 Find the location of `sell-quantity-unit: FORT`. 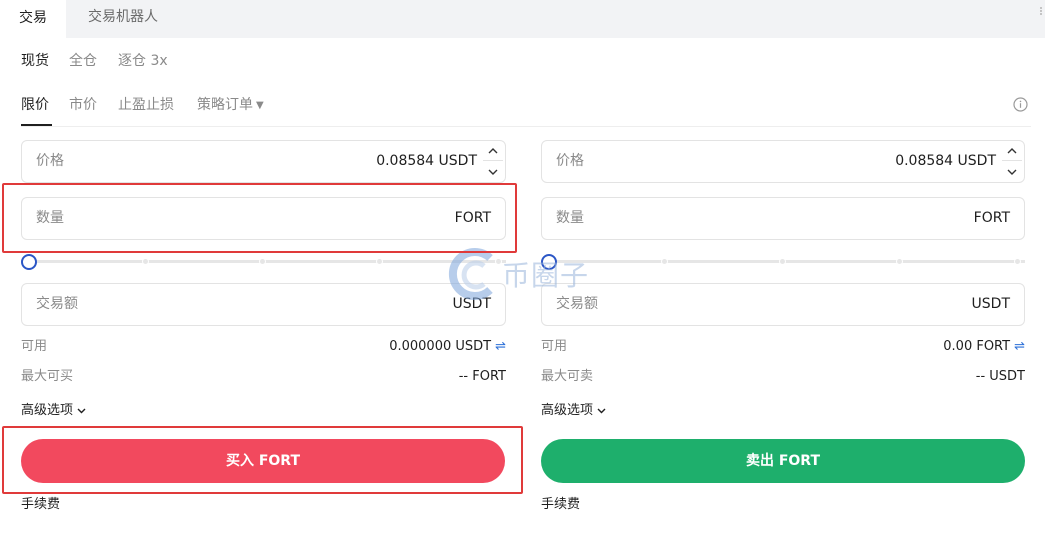

sell-quantity-unit: FORT is located at coordinates (991, 218).